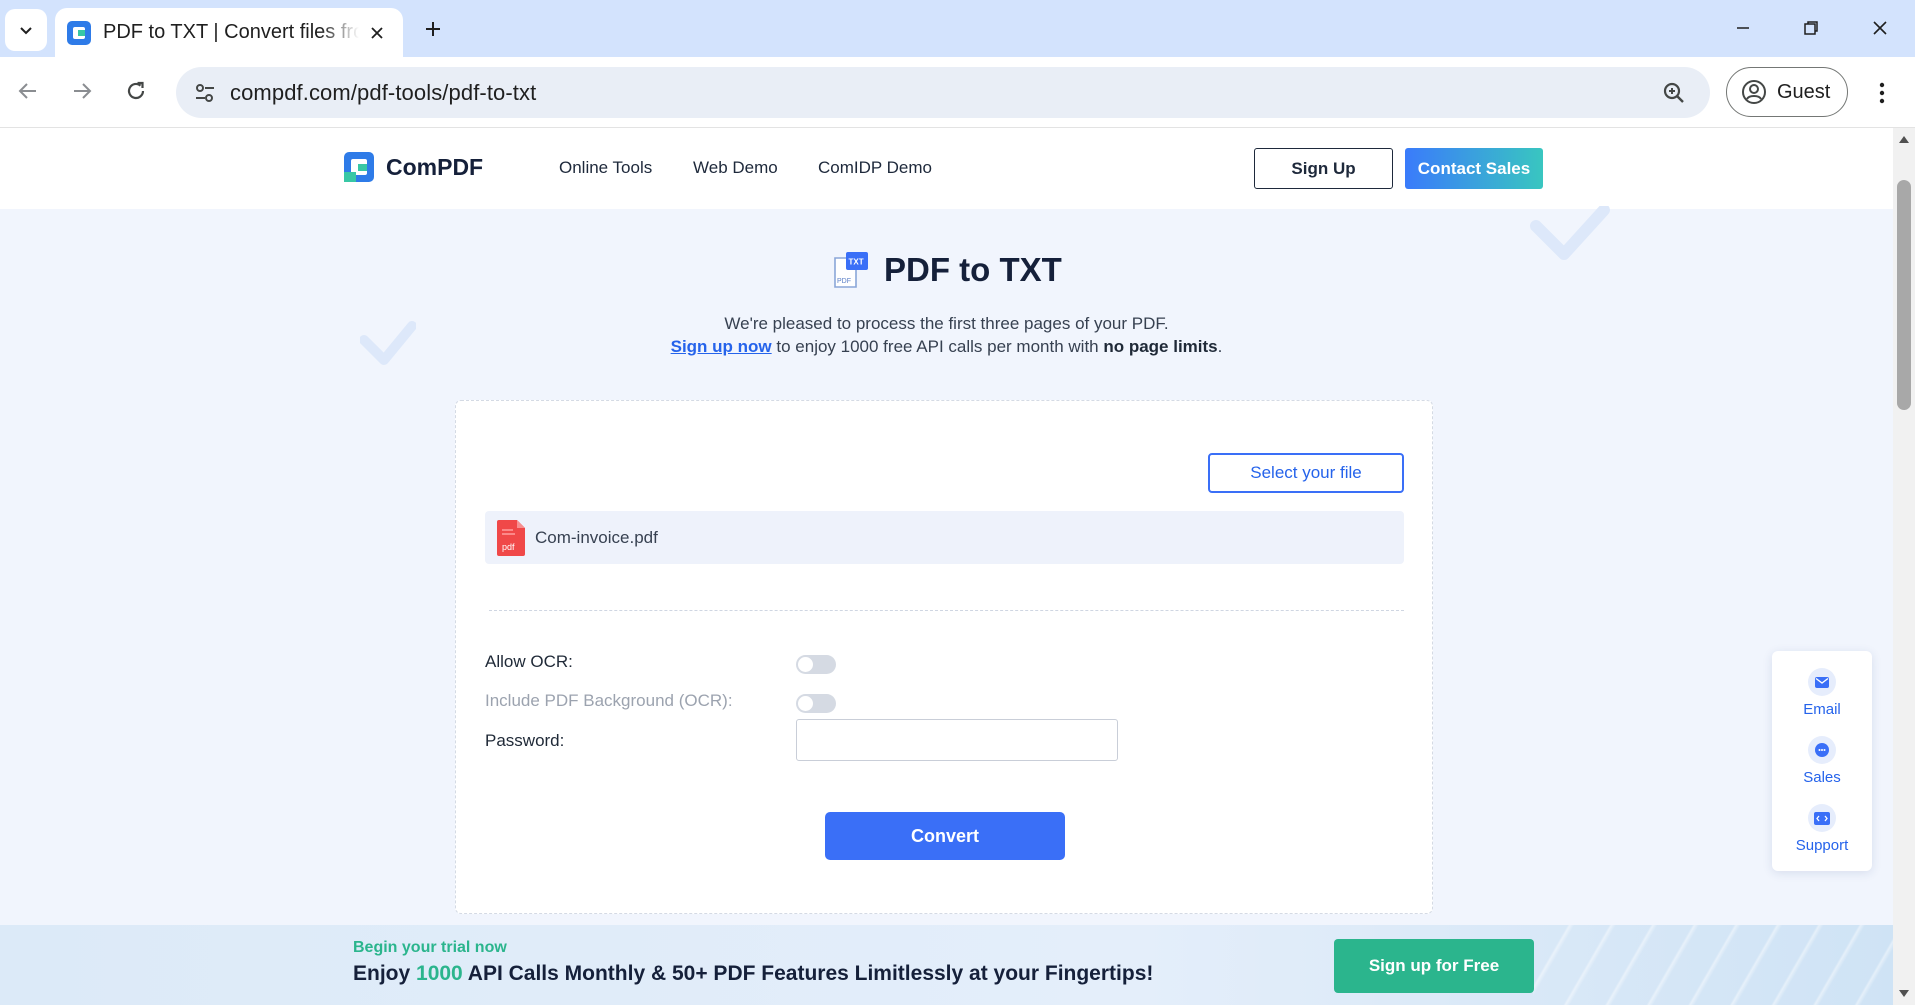 The image size is (1915, 1005). I want to click on chat-icon, so click(1822, 750).